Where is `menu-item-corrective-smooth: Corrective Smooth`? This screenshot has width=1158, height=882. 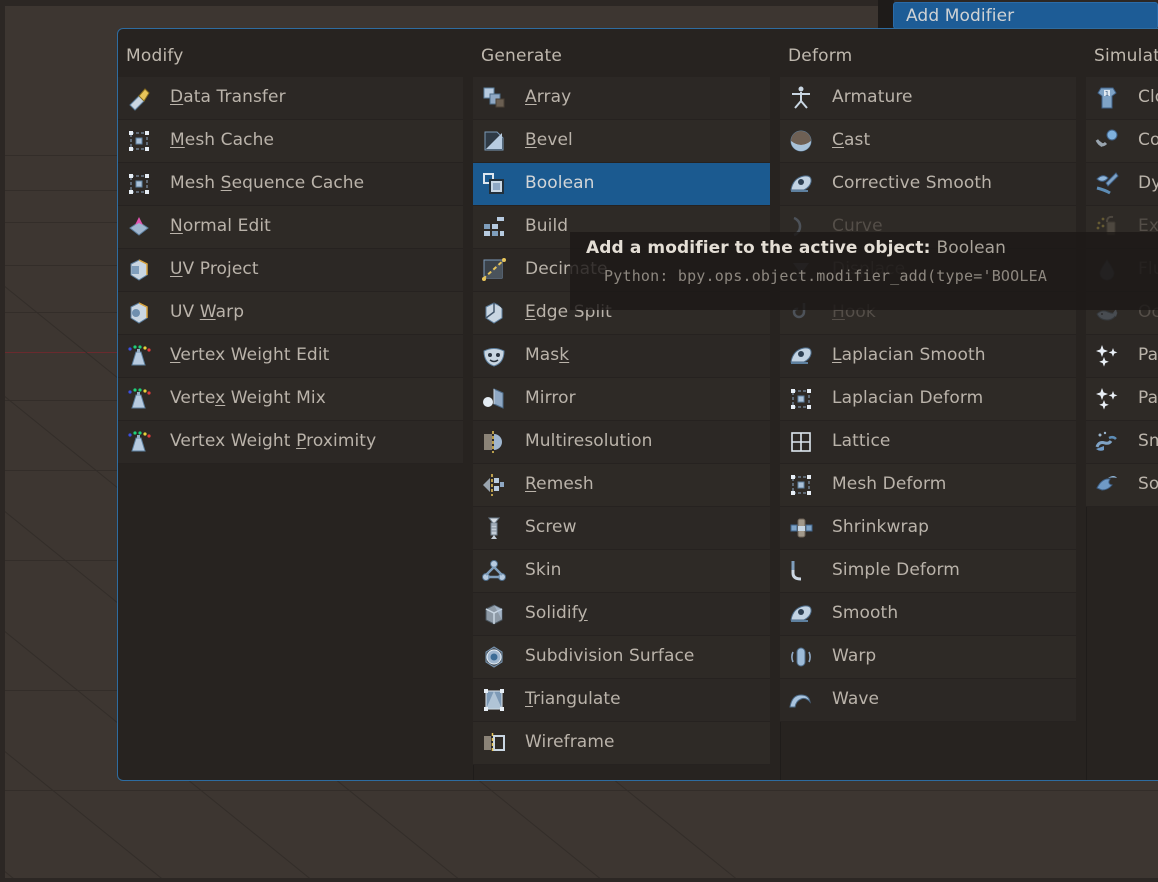 menu-item-corrective-smooth: Corrective Smooth is located at coordinates (928, 184).